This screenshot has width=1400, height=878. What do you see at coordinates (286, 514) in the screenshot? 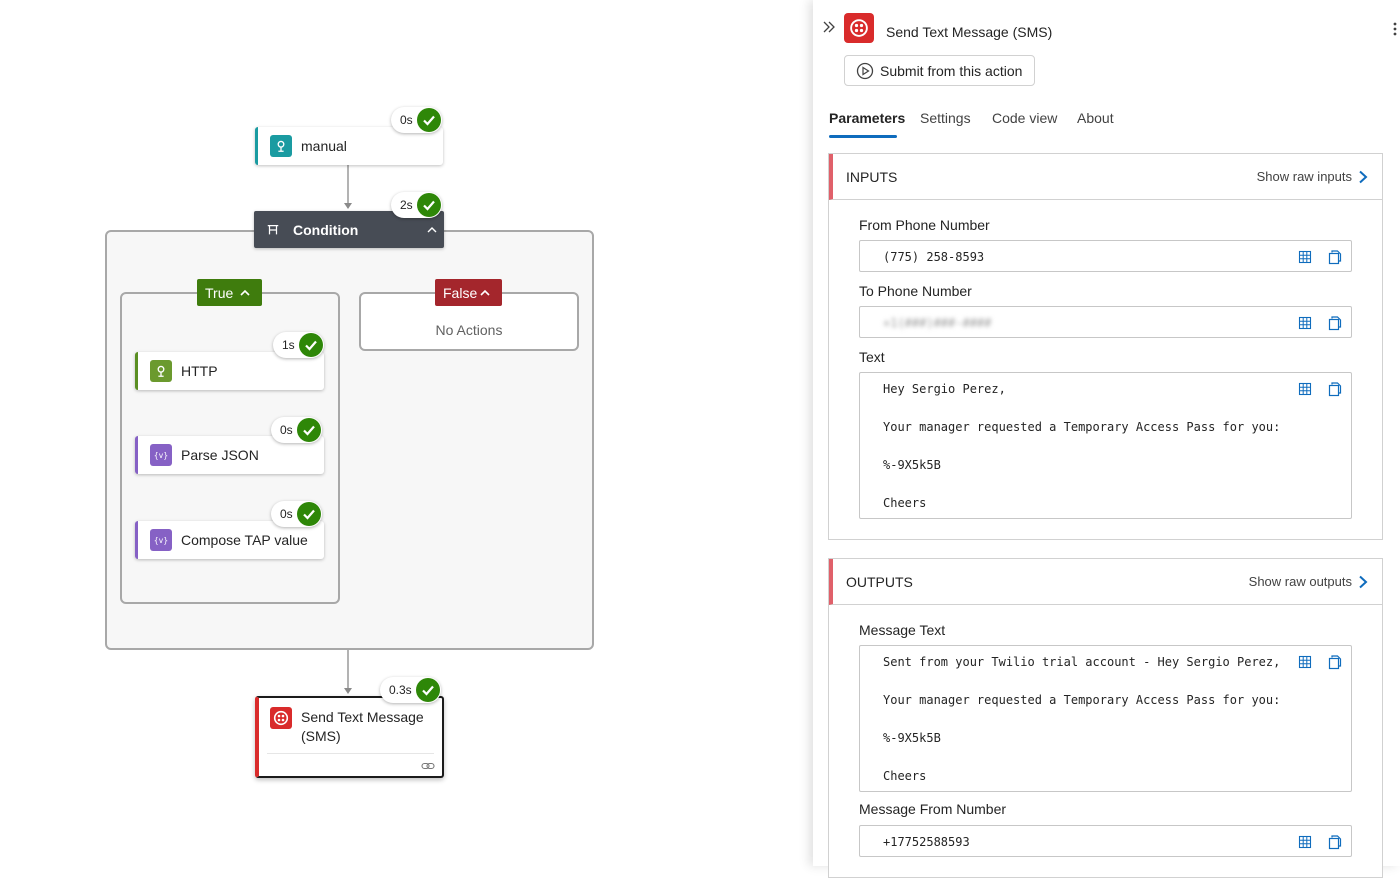
I see `compose-duration: 0s` at bounding box center [286, 514].